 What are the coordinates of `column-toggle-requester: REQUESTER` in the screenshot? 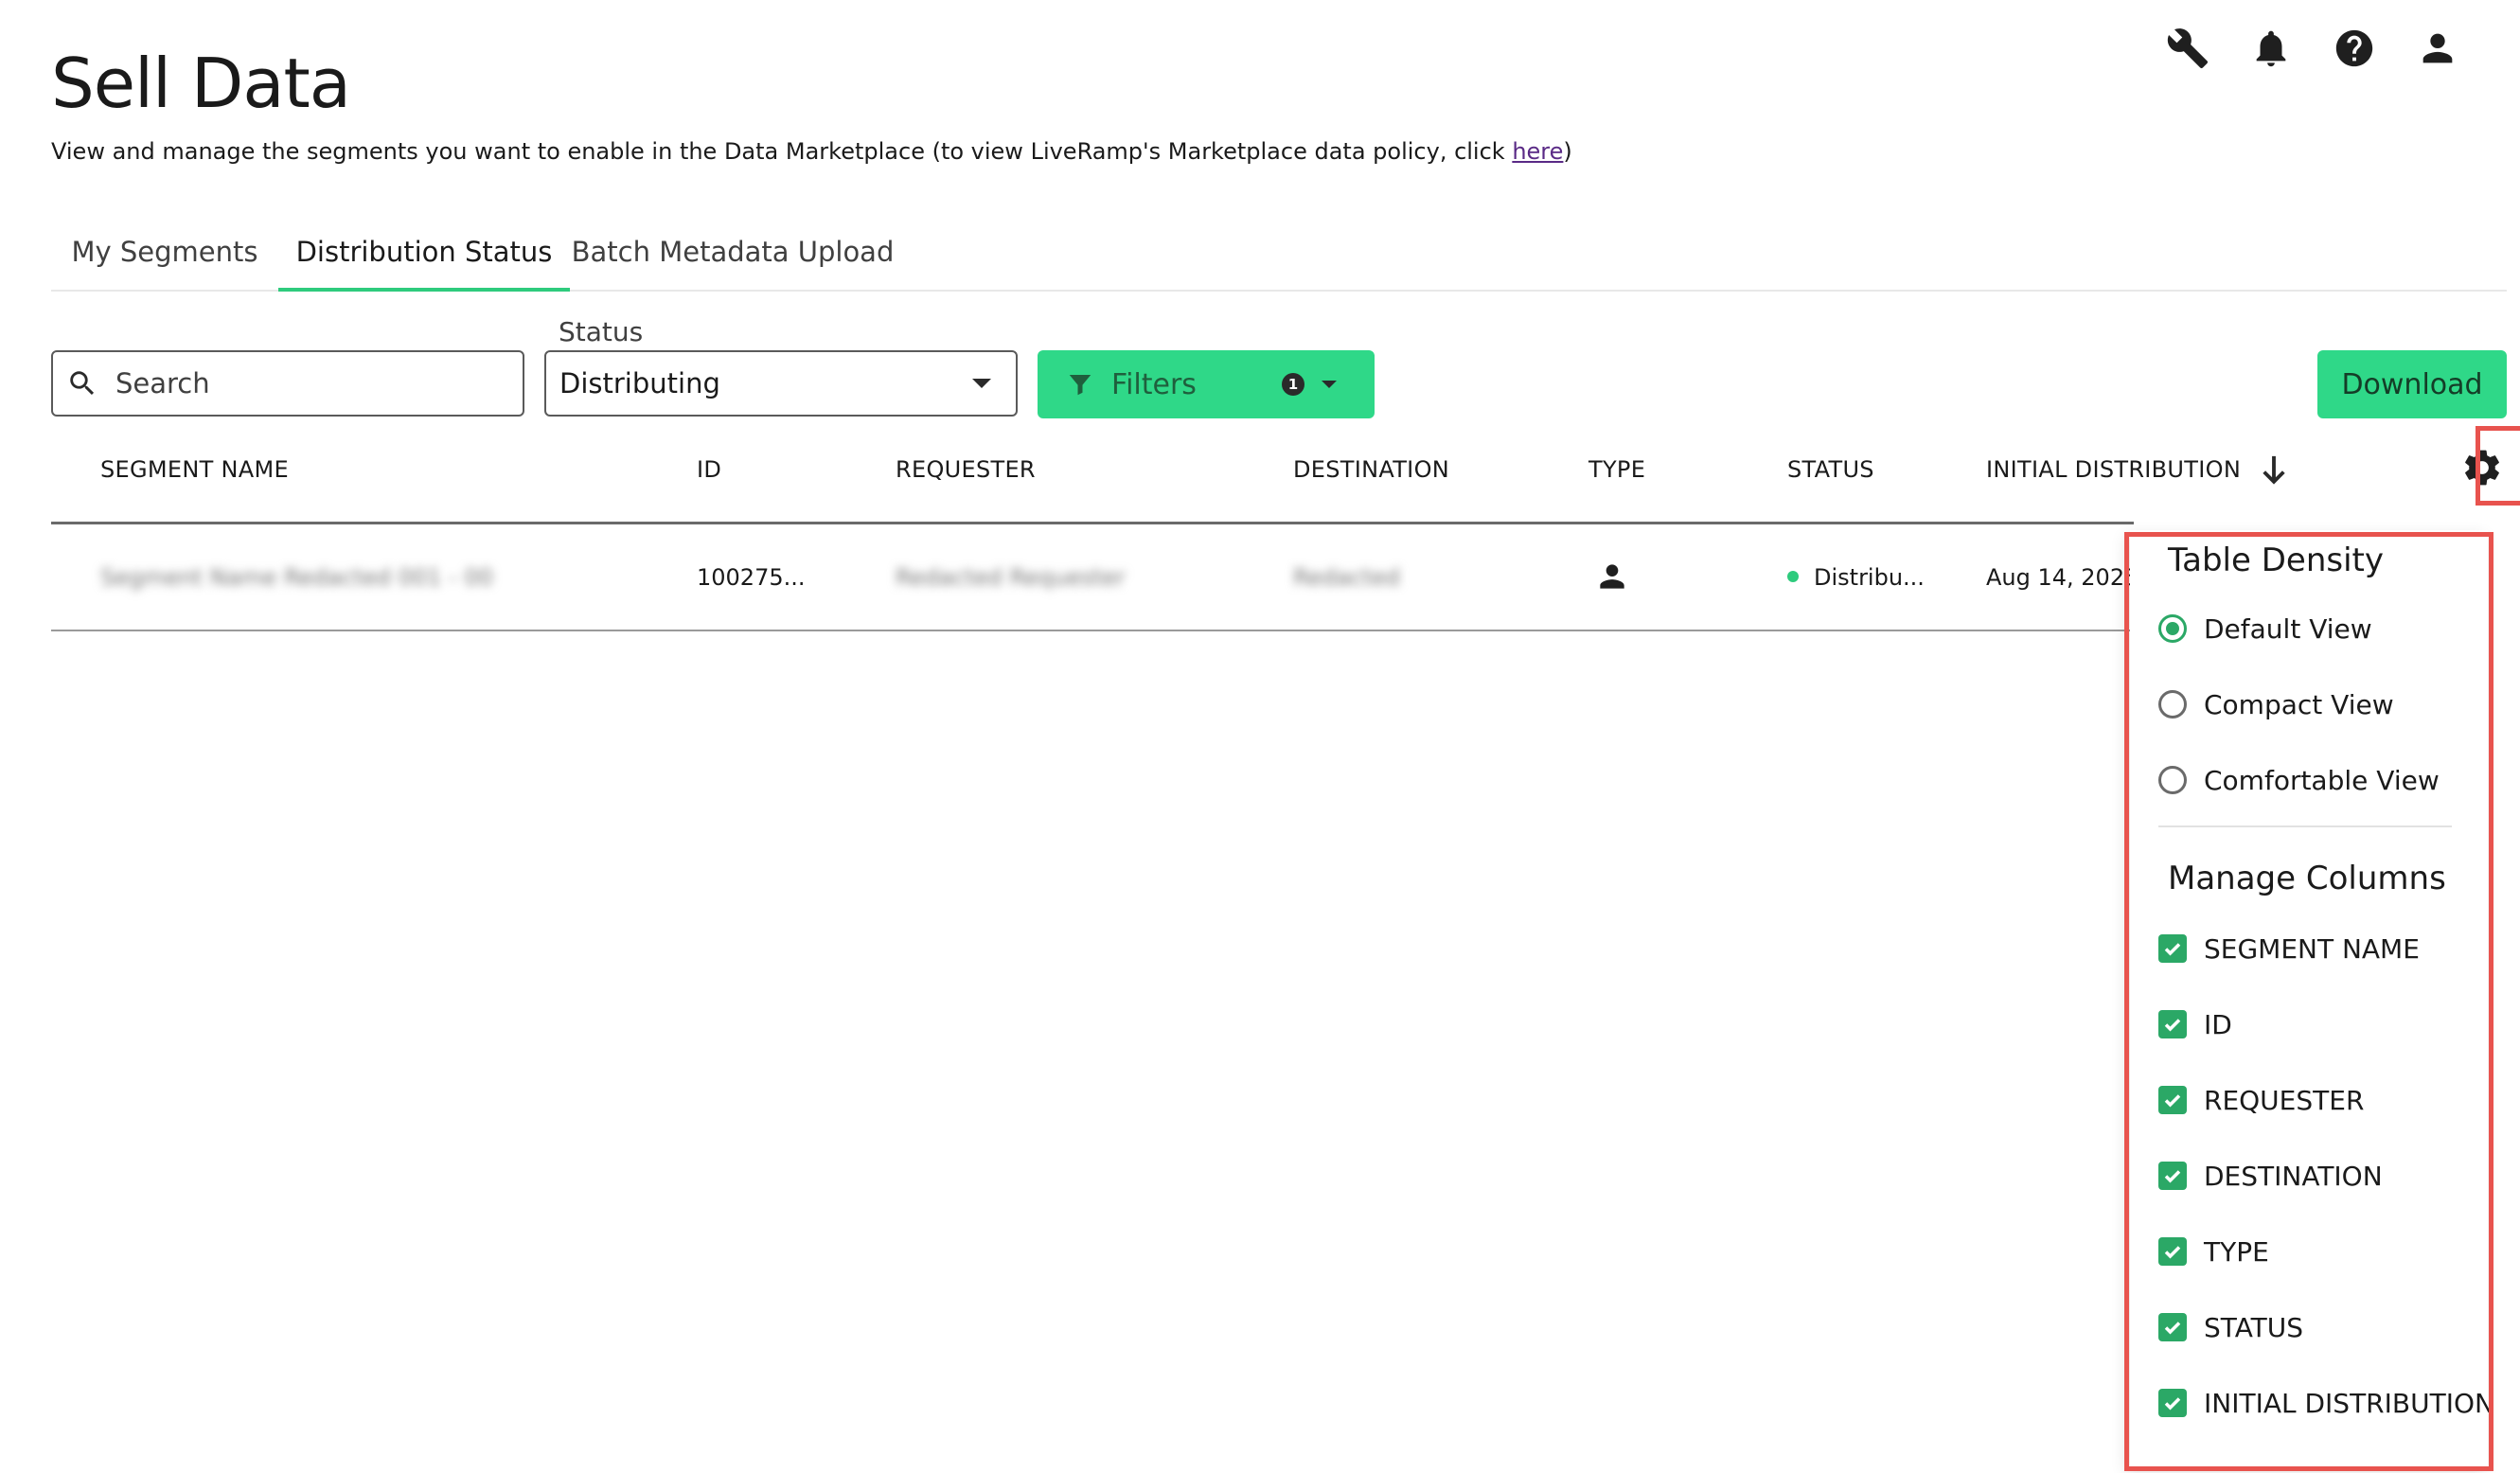 It's located at (2261, 1100).